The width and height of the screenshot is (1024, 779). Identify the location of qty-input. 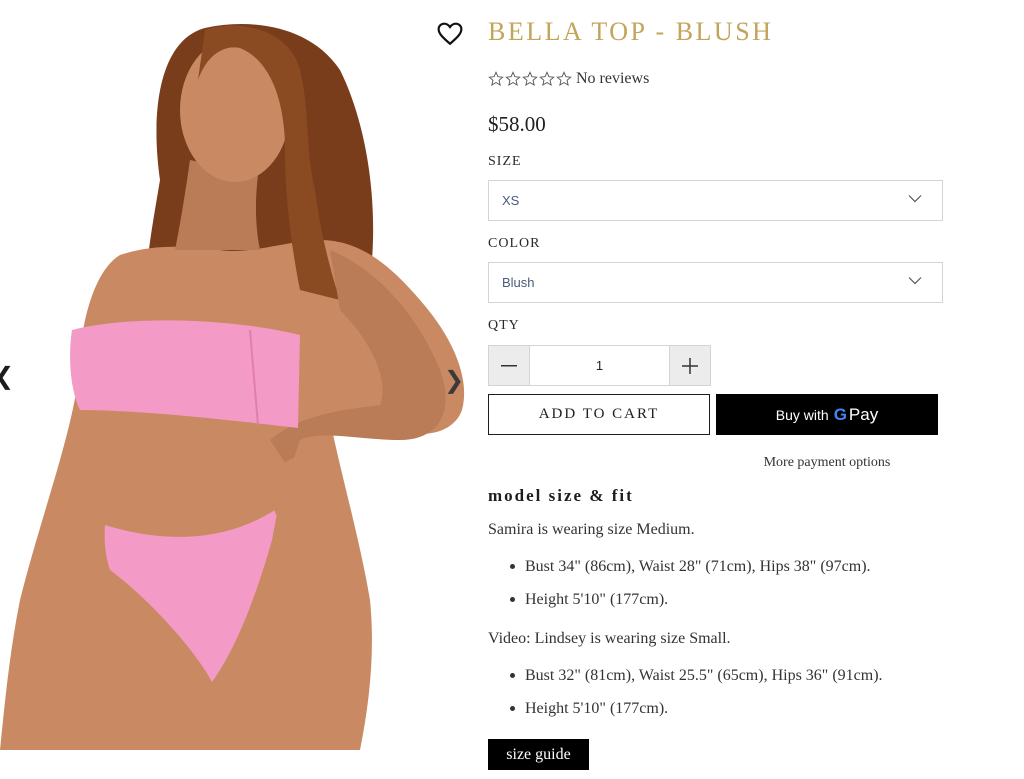
(599, 365).